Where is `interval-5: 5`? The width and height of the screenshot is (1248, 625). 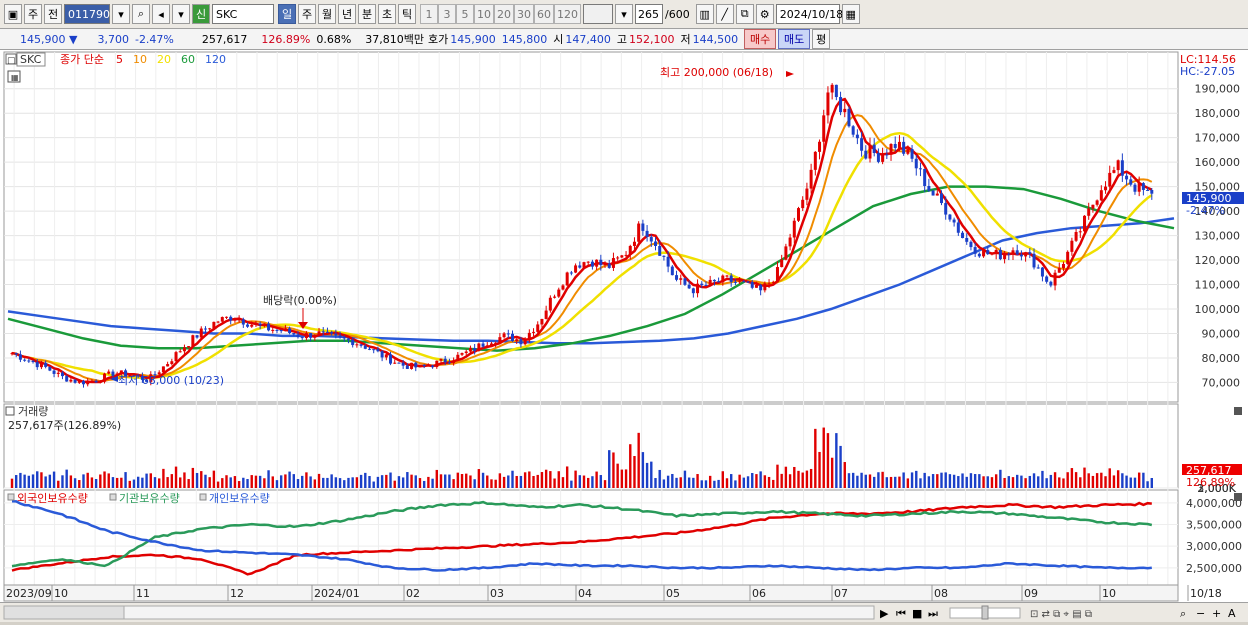 interval-5: 5 is located at coordinates (465, 14).